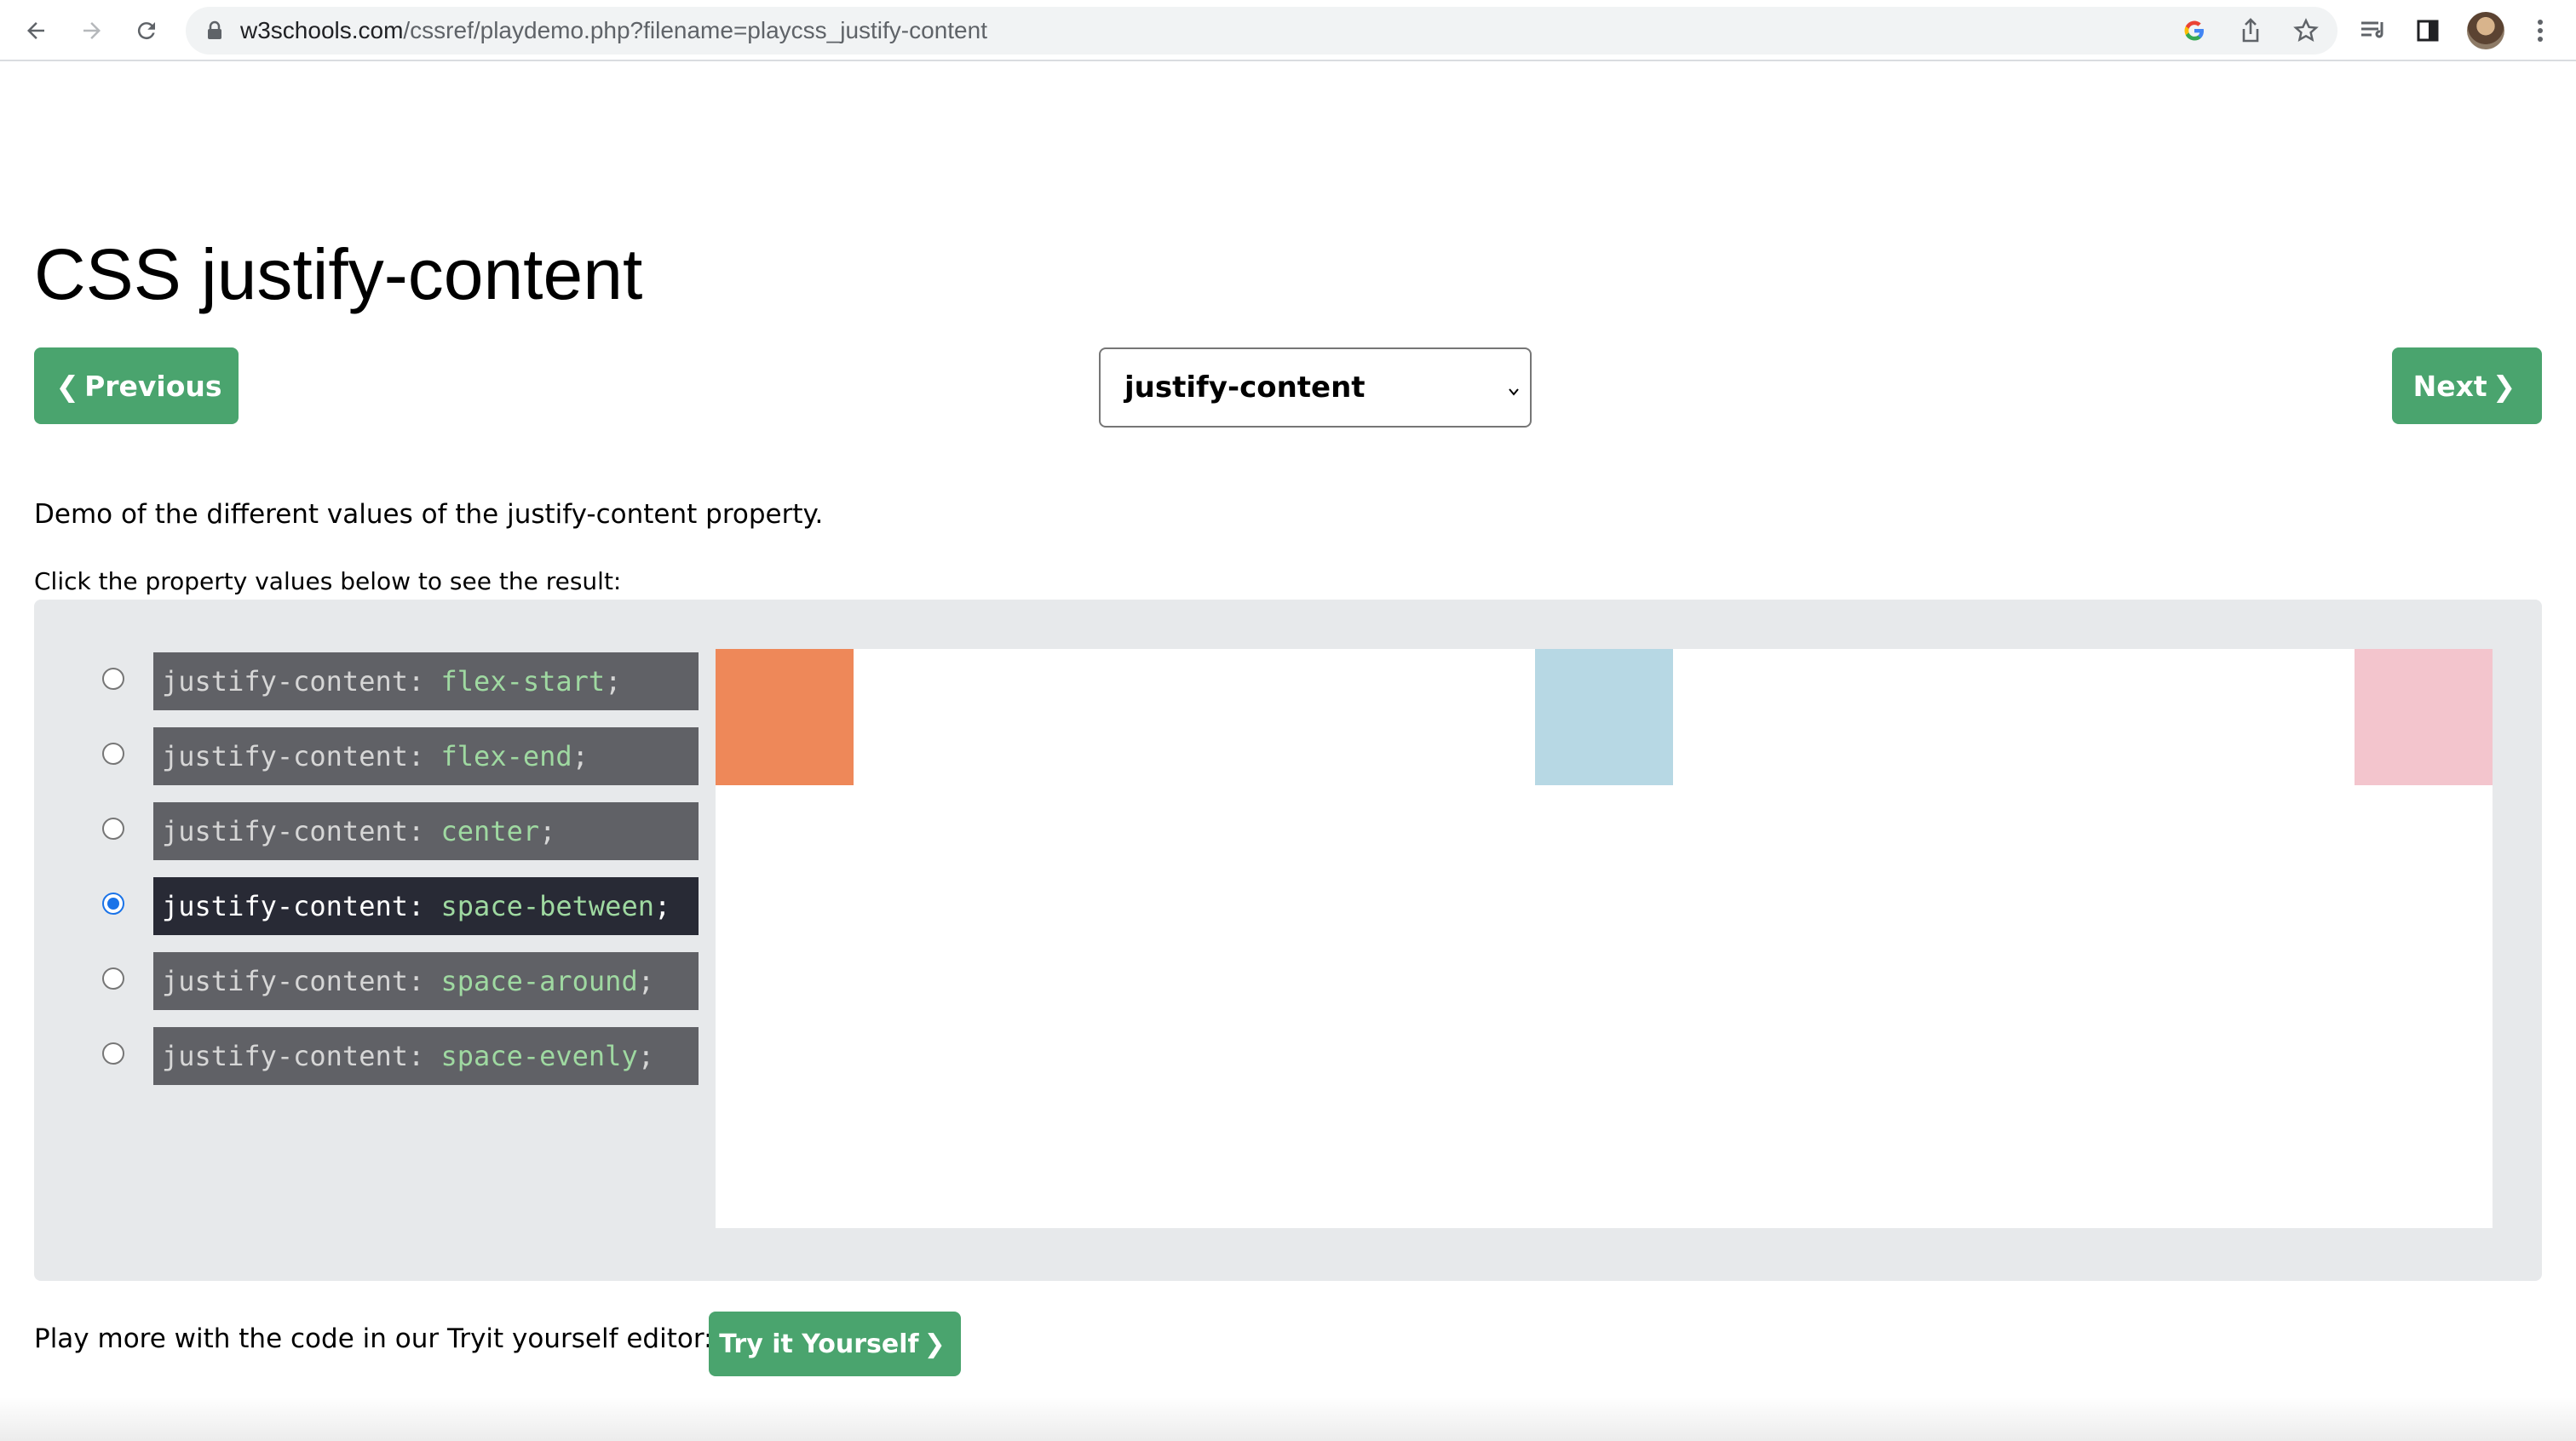  Describe the element at coordinates (113, 679) in the screenshot. I see `radio-flex-start` at that location.